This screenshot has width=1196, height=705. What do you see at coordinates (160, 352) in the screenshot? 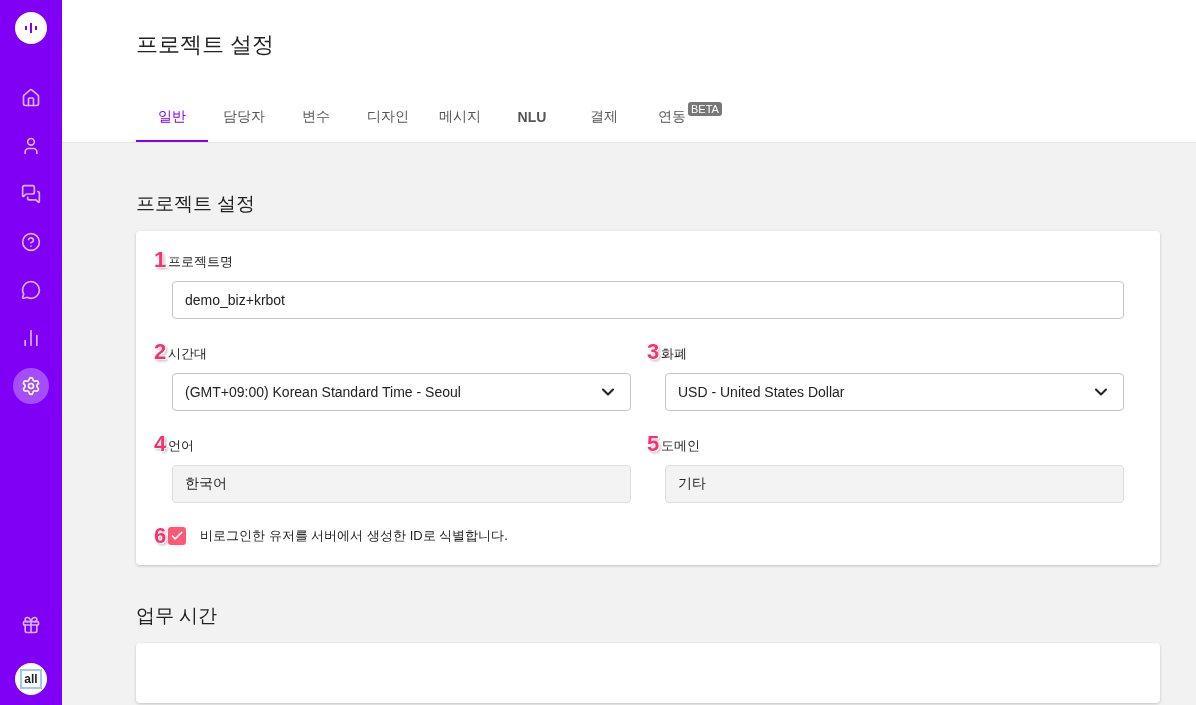
I see `annotation-number: 2` at bounding box center [160, 352].